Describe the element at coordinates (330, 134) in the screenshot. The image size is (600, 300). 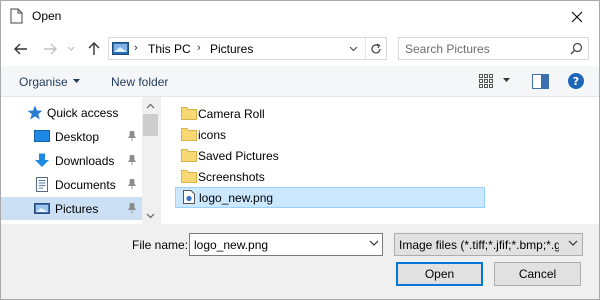
I see `list-item-icons: icons` at that location.